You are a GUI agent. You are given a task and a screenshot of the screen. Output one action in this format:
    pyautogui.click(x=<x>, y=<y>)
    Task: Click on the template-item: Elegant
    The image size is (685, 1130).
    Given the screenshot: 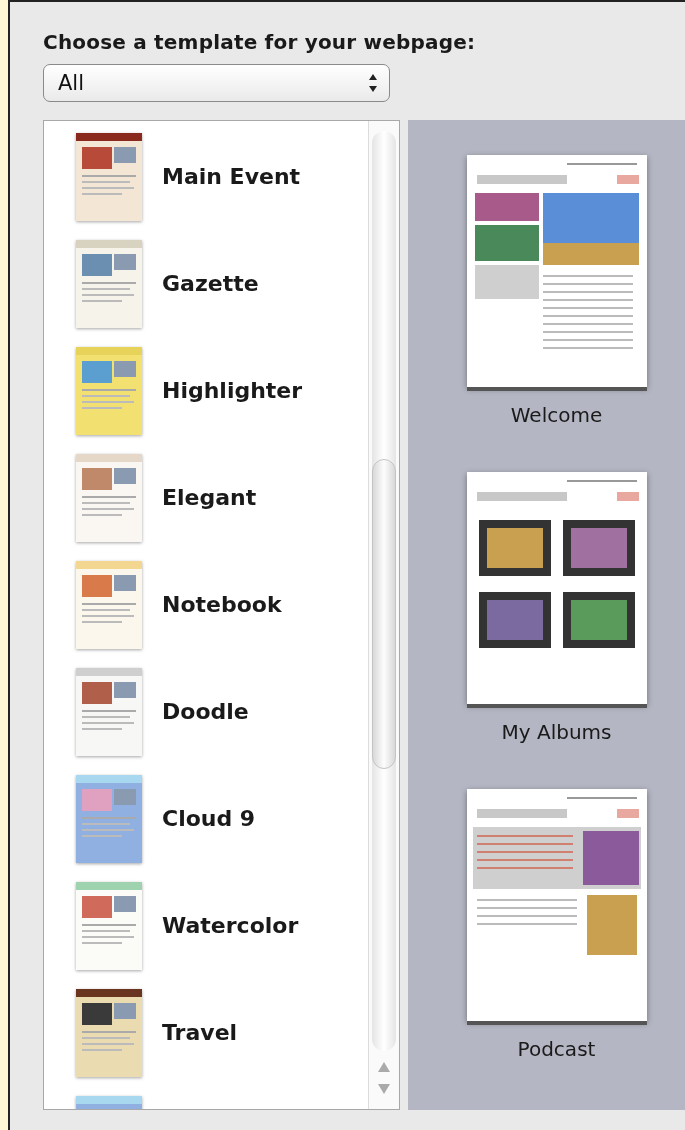 What is the action you would take?
    pyautogui.click(x=206, y=497)
    